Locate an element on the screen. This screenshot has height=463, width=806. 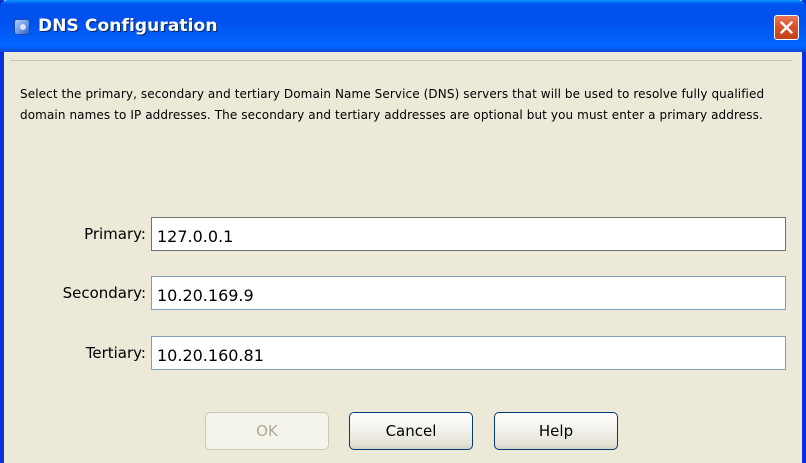
close-icon is located at coordinates (786, 27).